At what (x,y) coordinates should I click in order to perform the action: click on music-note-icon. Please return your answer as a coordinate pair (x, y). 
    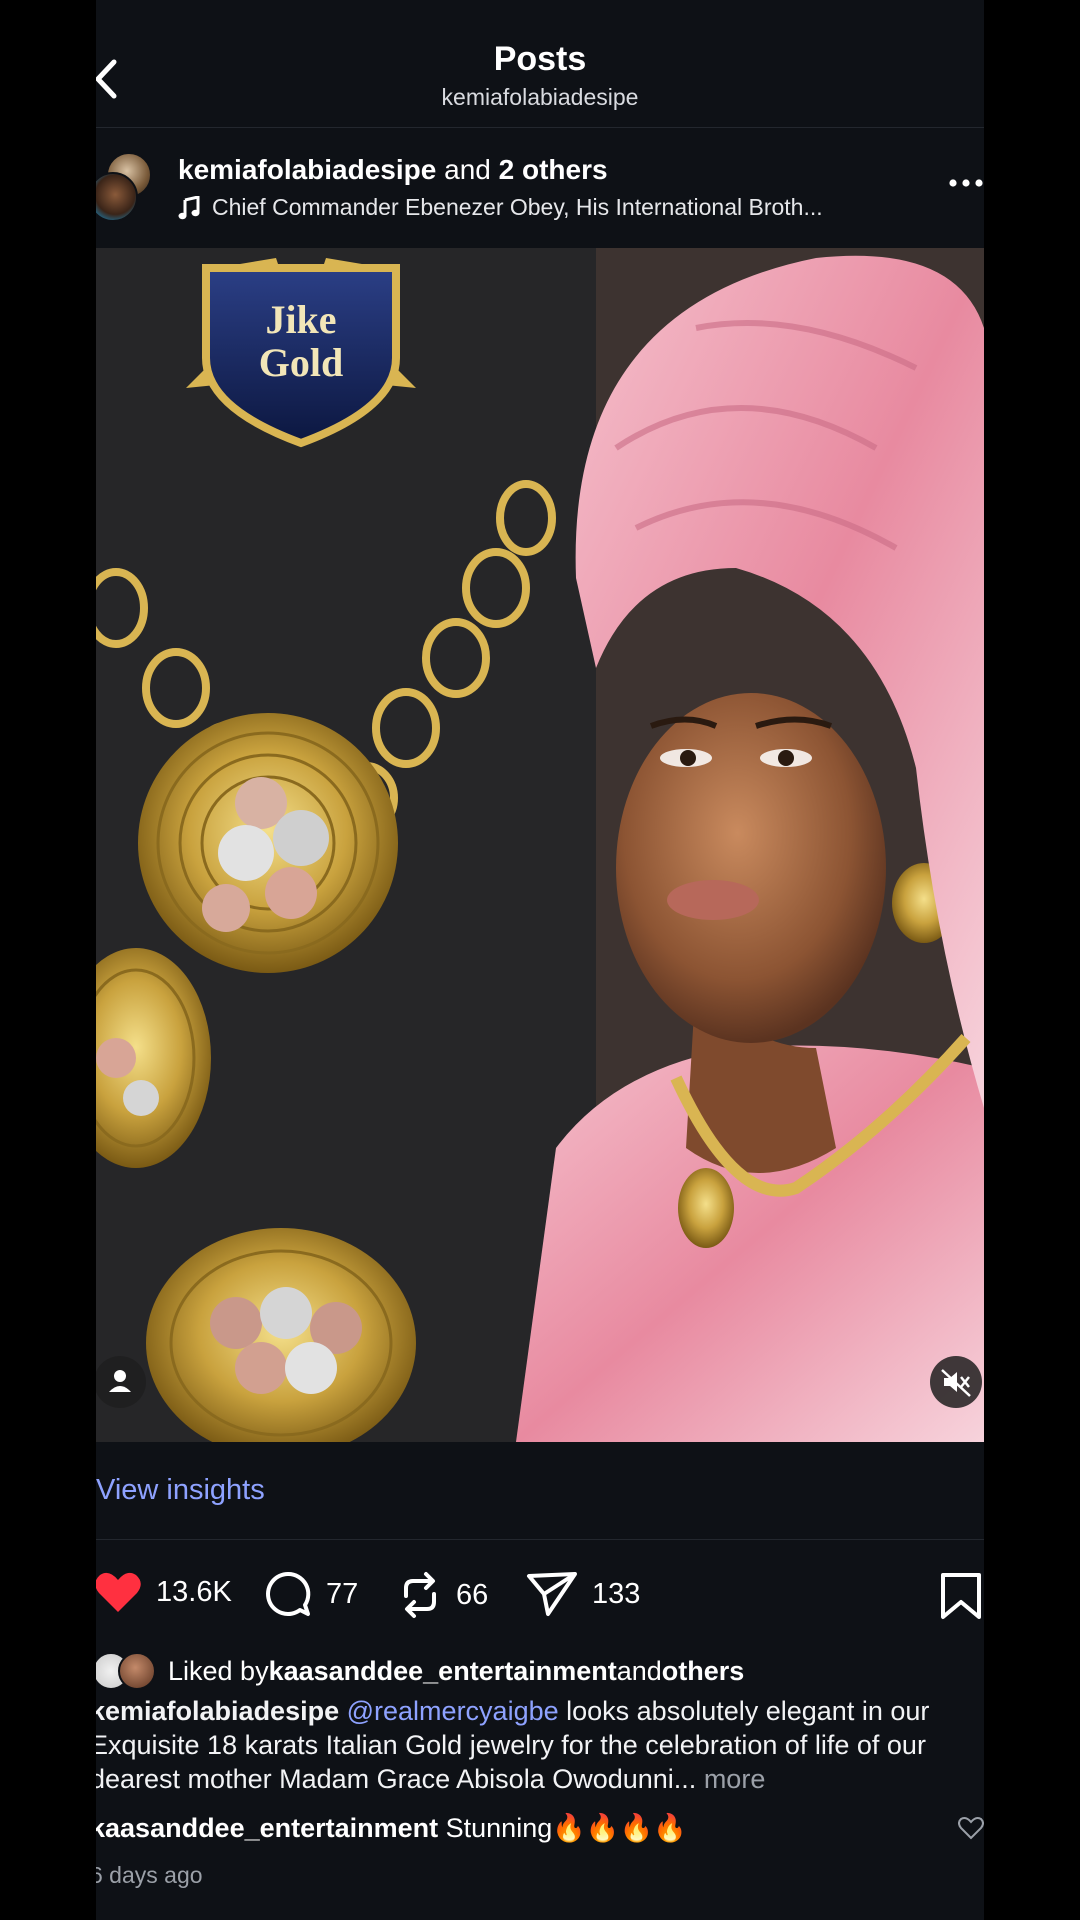
    Looking at the image, I should click on (189, 207).